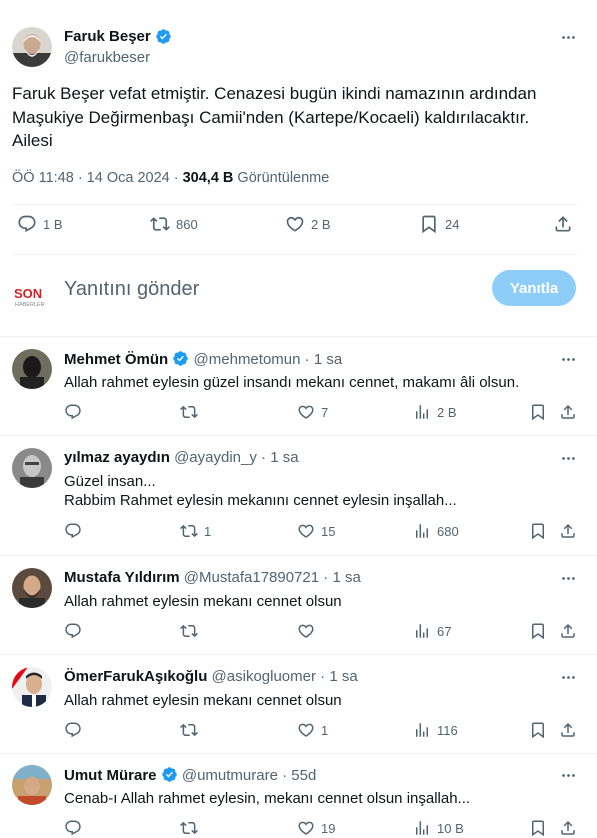  I want to click on reply-author-handle: @umutmurare, so click(230, 775).